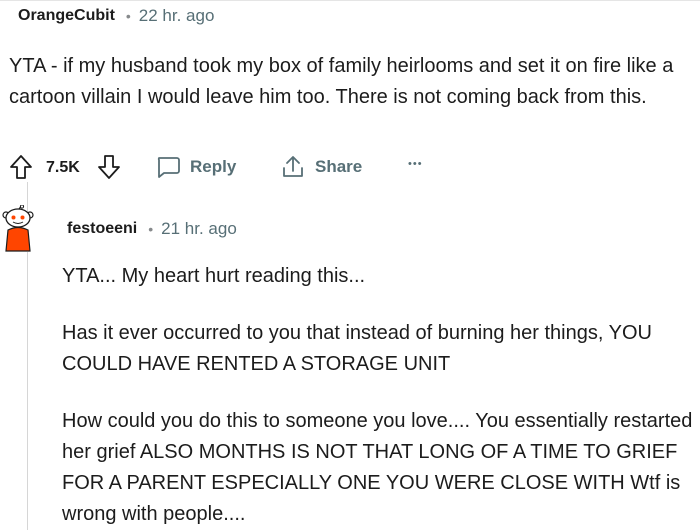  What do you see at coordinates (199, 229) in the screenshot?
I see `comment-timestamp: 21 hr. ago` at bounding box center [199, 229].